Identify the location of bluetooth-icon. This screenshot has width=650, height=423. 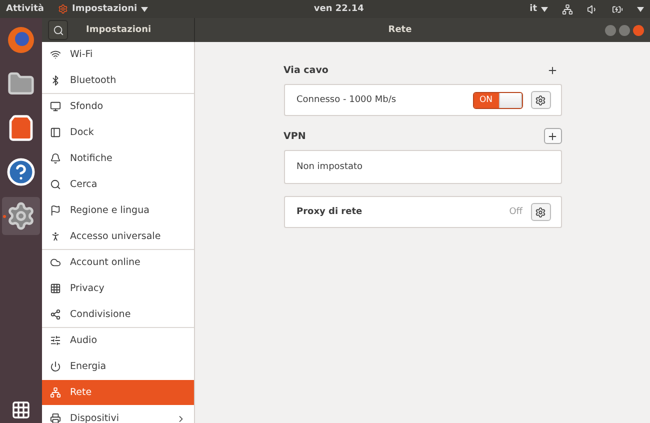
(55, 80).